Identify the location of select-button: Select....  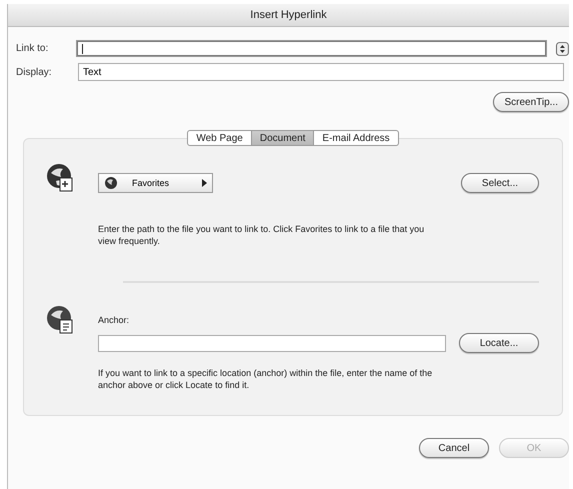
(500, 183).